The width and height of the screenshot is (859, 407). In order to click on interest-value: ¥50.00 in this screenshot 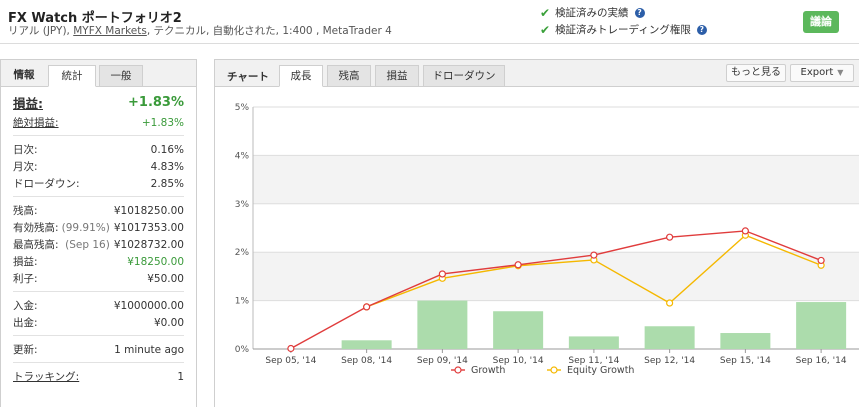, I will do `click(165, 278)`.